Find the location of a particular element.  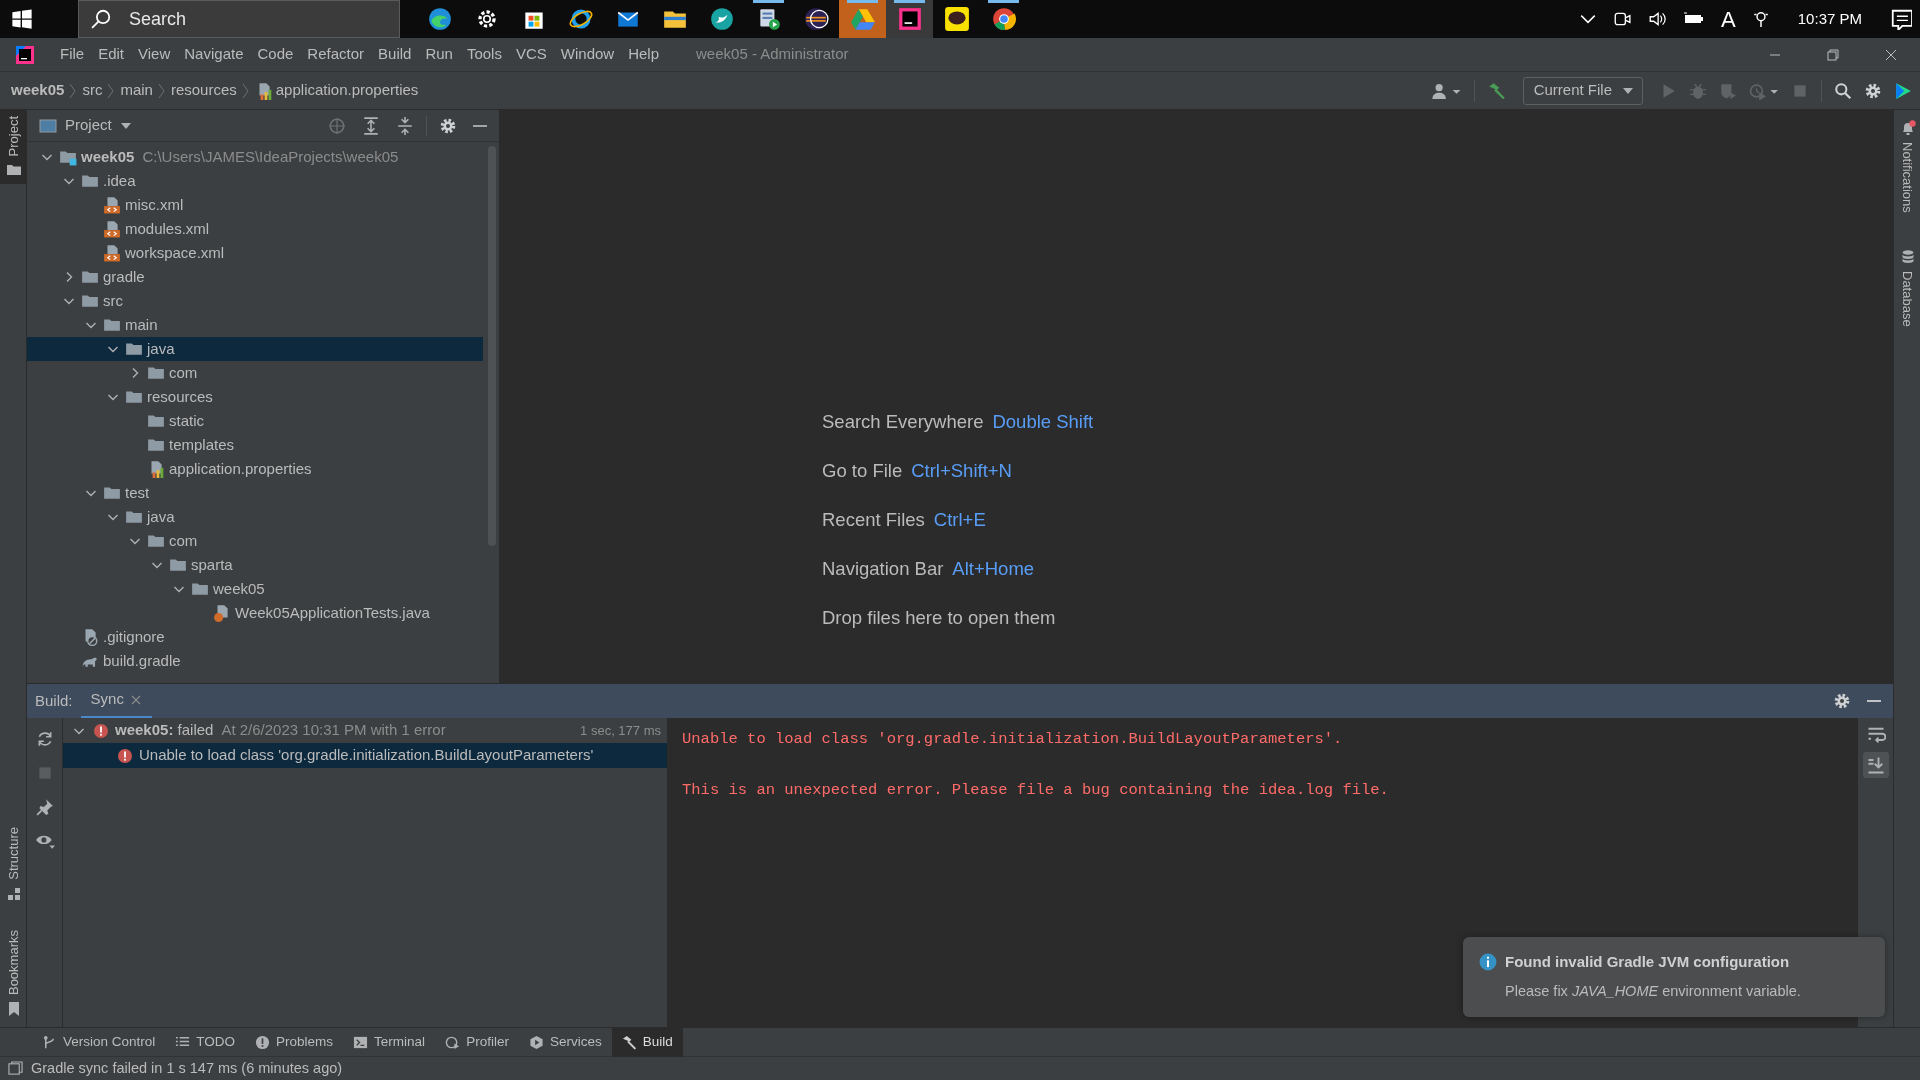

menu-item: Edit is located at coordinates (111, 54).